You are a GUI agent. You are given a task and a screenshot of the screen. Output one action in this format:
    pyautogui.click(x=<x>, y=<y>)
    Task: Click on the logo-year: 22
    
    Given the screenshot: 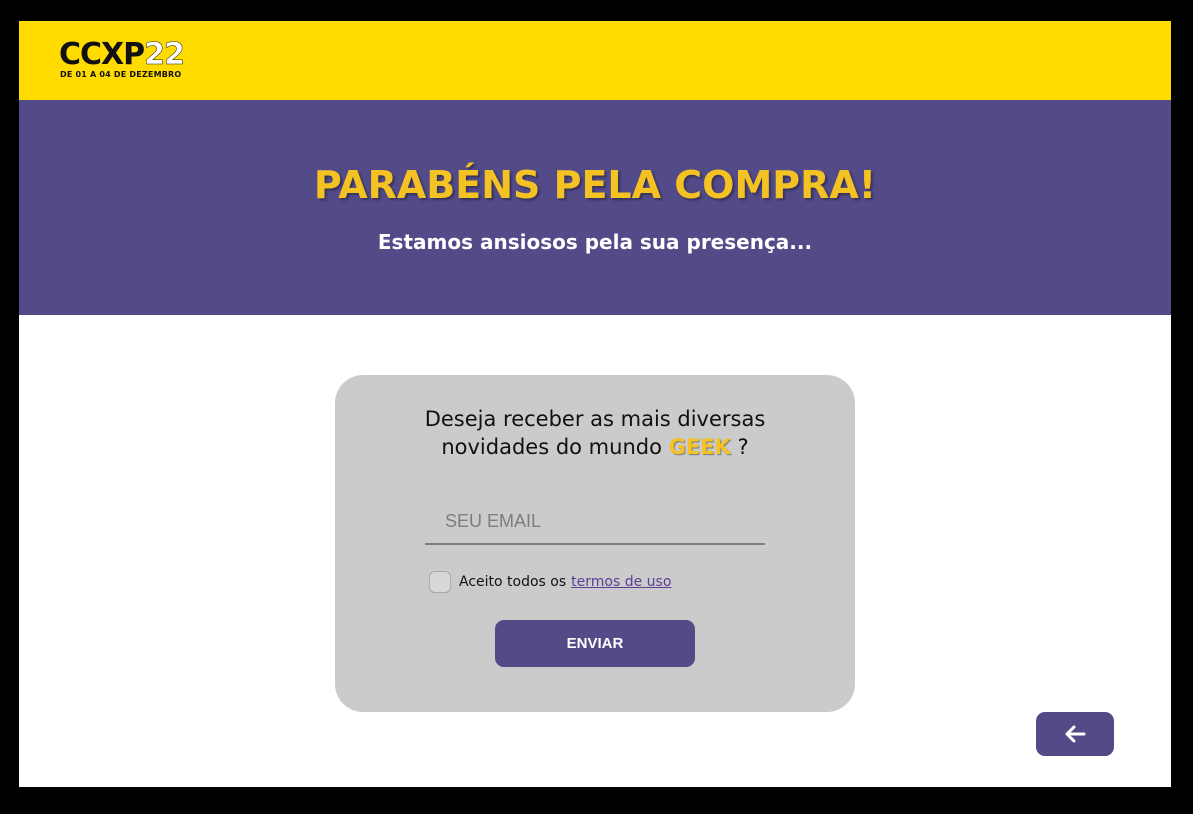 What is the action you would take?
    pyautogui.click(x=164, y=54)
    